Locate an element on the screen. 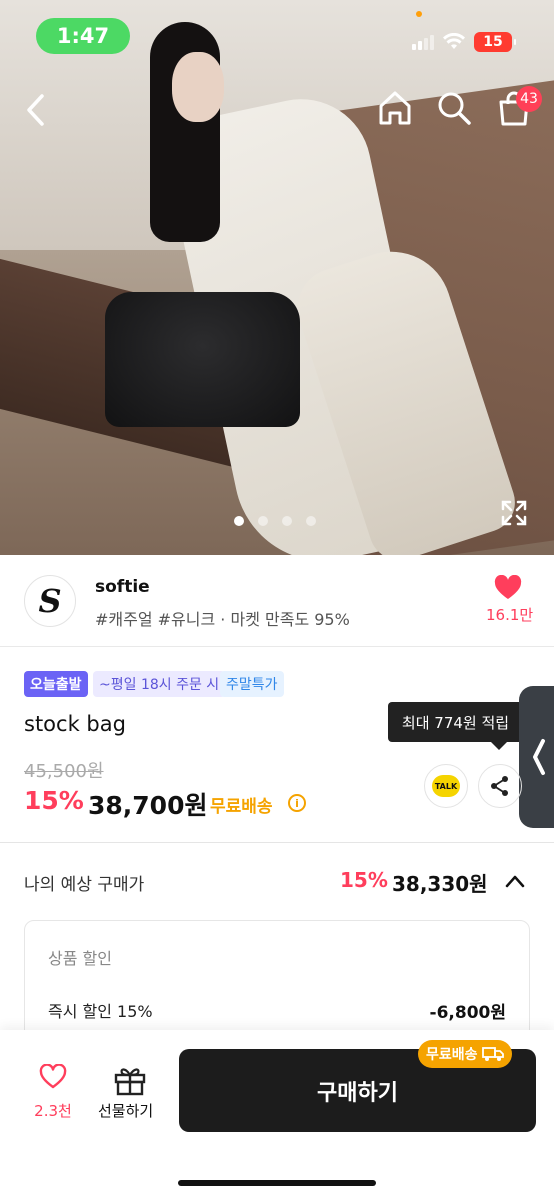  estimated-discount: 15% is located at coordinates (364, 880).